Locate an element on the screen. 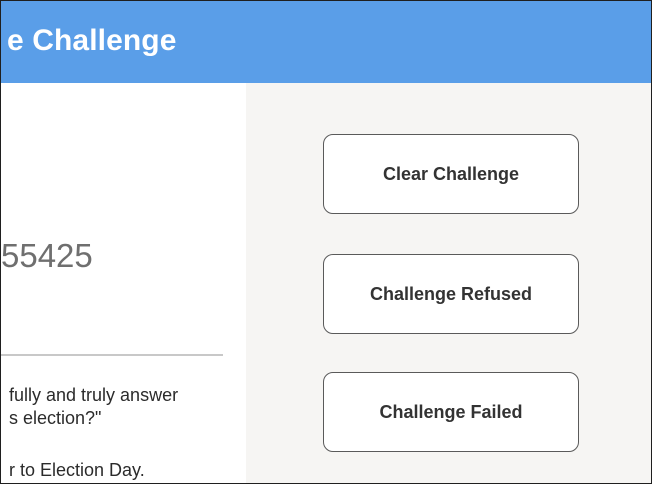 Image resolution: width=652 pixels, height=484 pixels. election-note: r to Election Day. is located at coordinates (77, 470).